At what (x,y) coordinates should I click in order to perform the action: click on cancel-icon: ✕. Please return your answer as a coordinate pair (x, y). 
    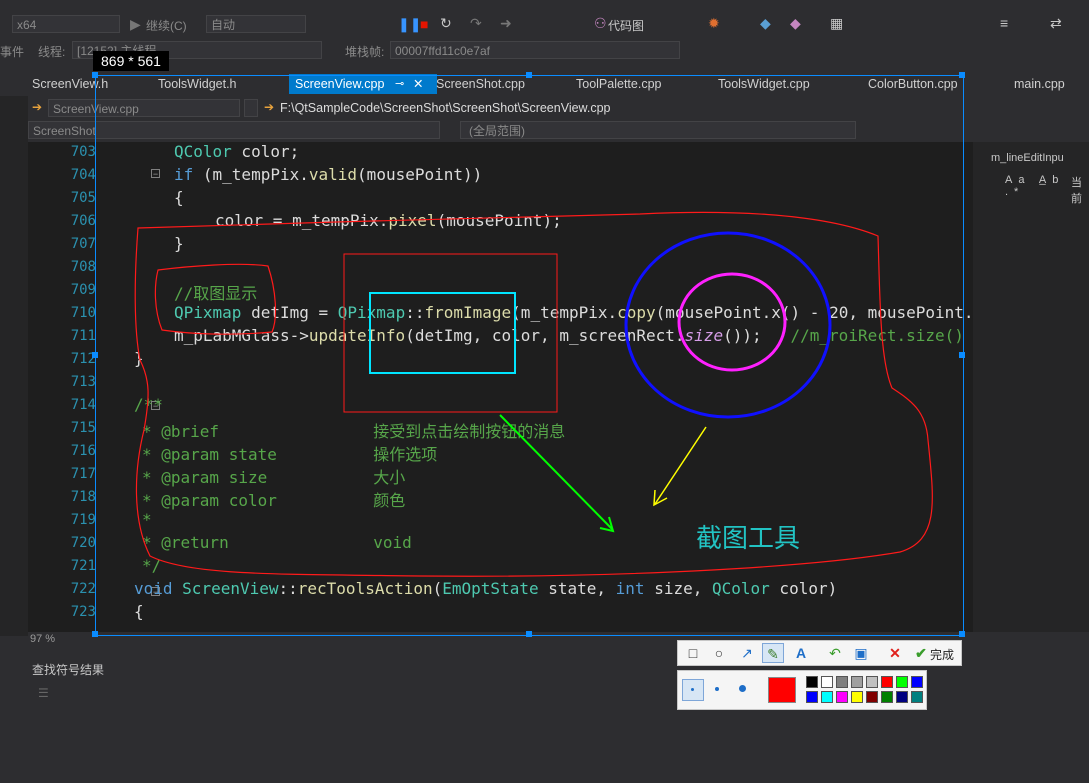
    Looking at the image, I should click on (895, 653).